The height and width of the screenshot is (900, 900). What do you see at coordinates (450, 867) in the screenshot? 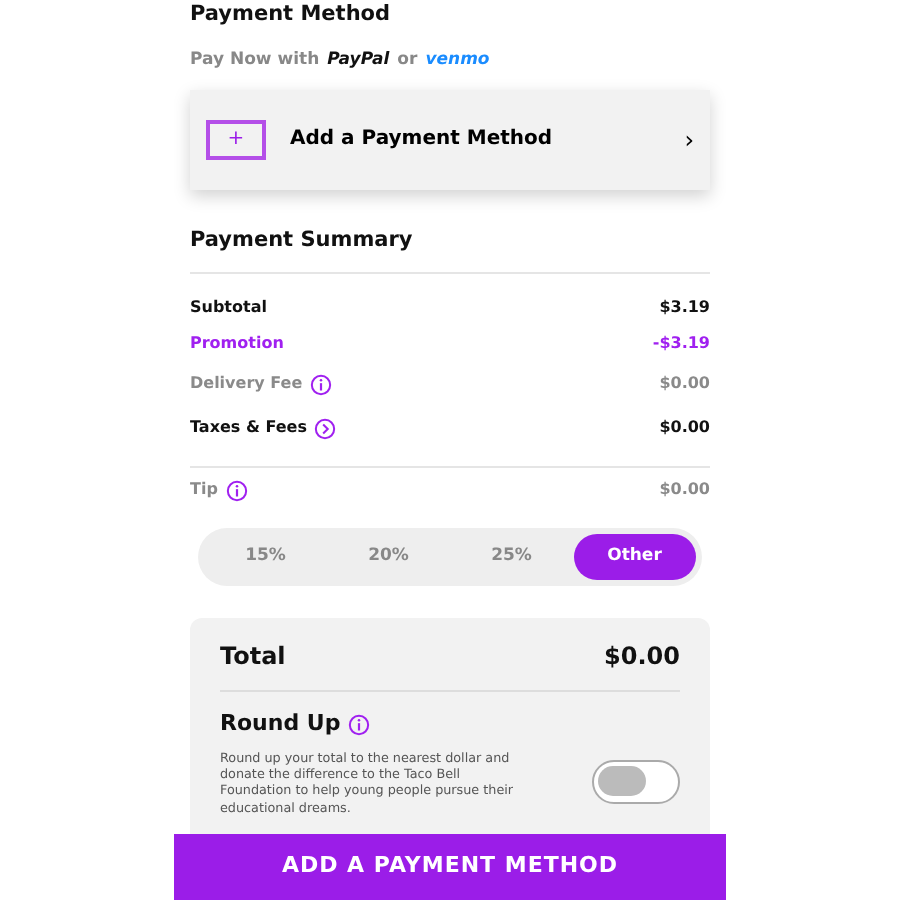
I see `add-payment-method-button: ADD A PAYMENT METHOD` at bounding box center [450, 867].